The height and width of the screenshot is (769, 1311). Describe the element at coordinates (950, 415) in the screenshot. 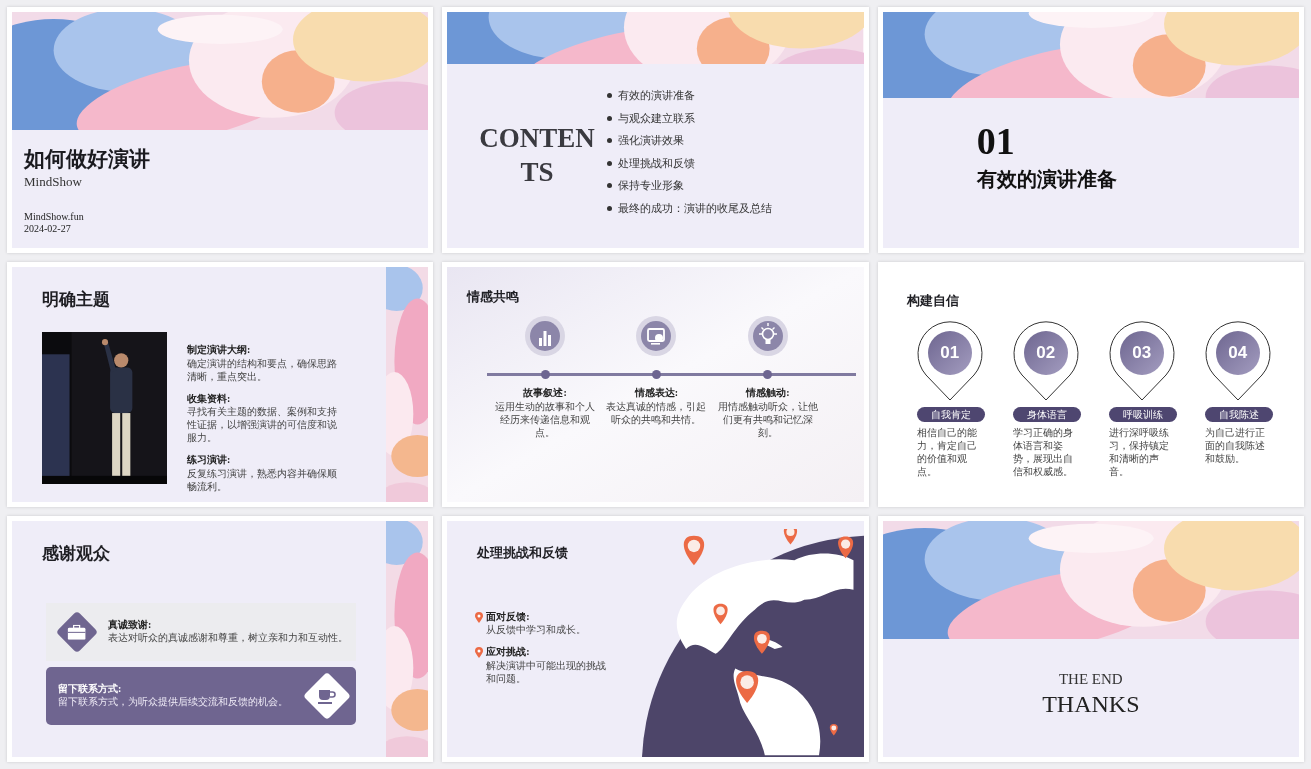

I see `step-tag: 自我肯定` at that location.